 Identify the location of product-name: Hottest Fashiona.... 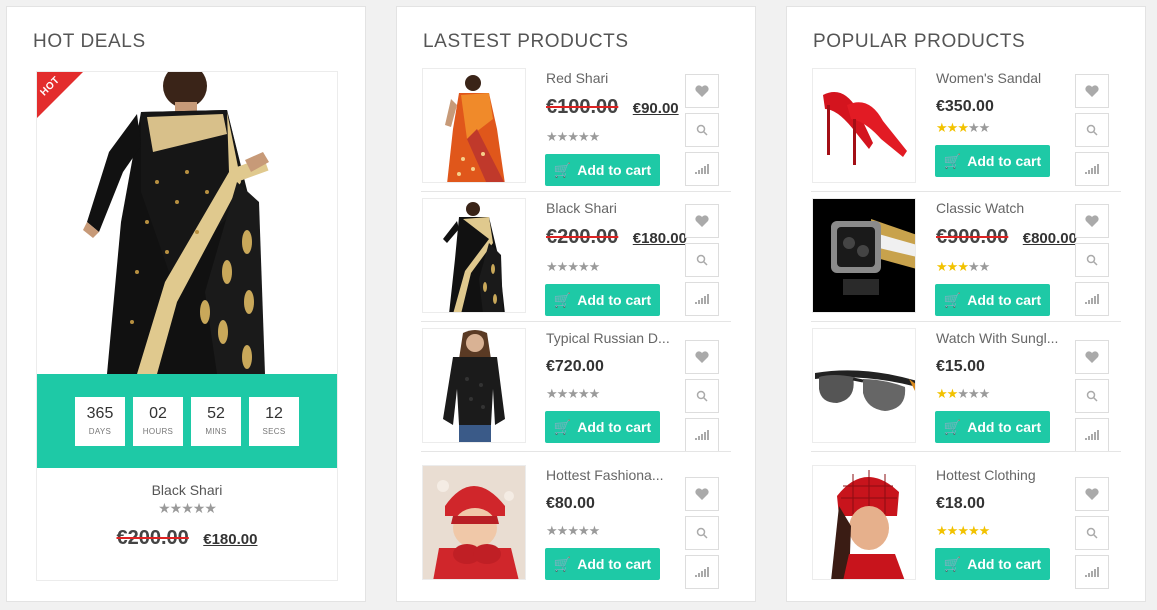
(612, 475).